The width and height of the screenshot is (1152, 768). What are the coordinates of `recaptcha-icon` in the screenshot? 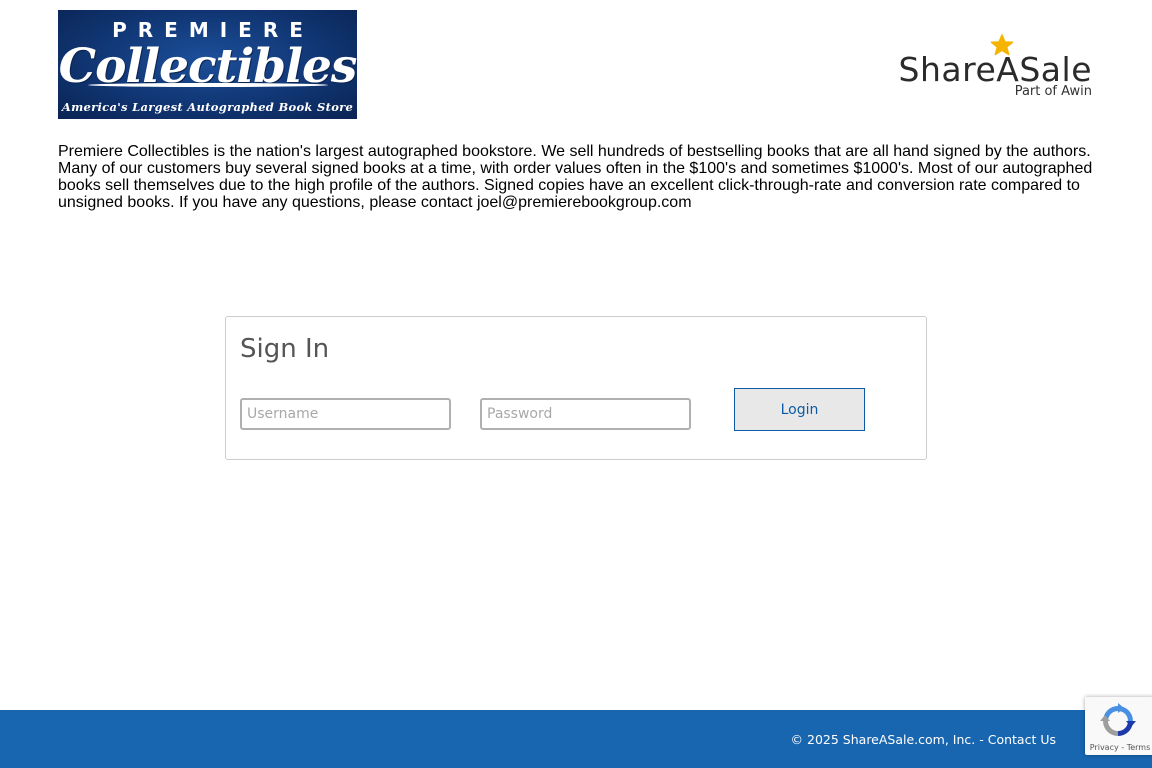 It's located at (1118, 719).